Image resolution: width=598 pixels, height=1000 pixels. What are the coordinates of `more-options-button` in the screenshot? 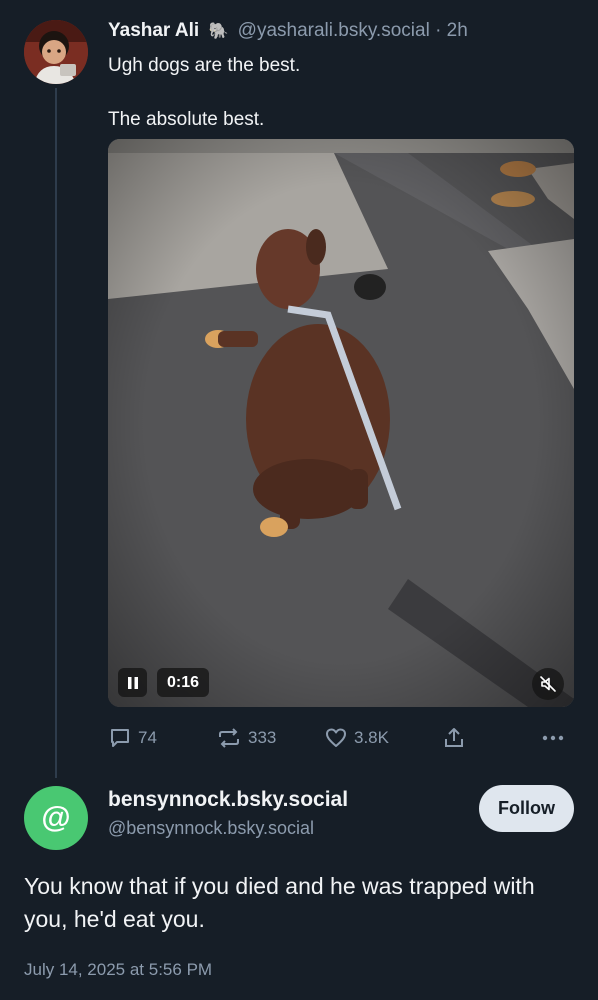 It's located at (553, 738).